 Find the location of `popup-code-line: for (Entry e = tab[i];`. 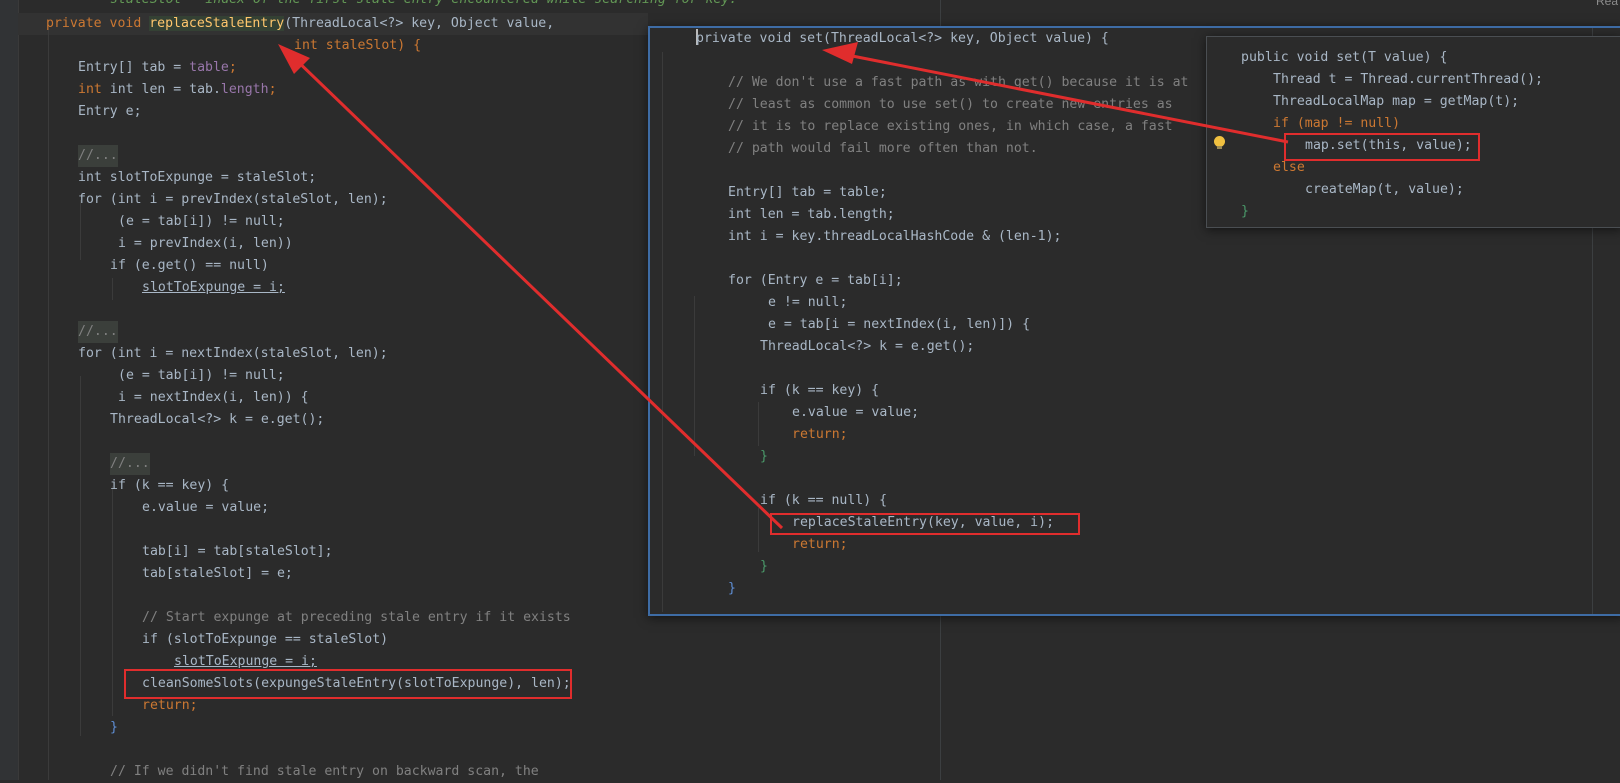

popup-code-line: for (Entry e = tab[i]; is located at coordinates (815, 280).